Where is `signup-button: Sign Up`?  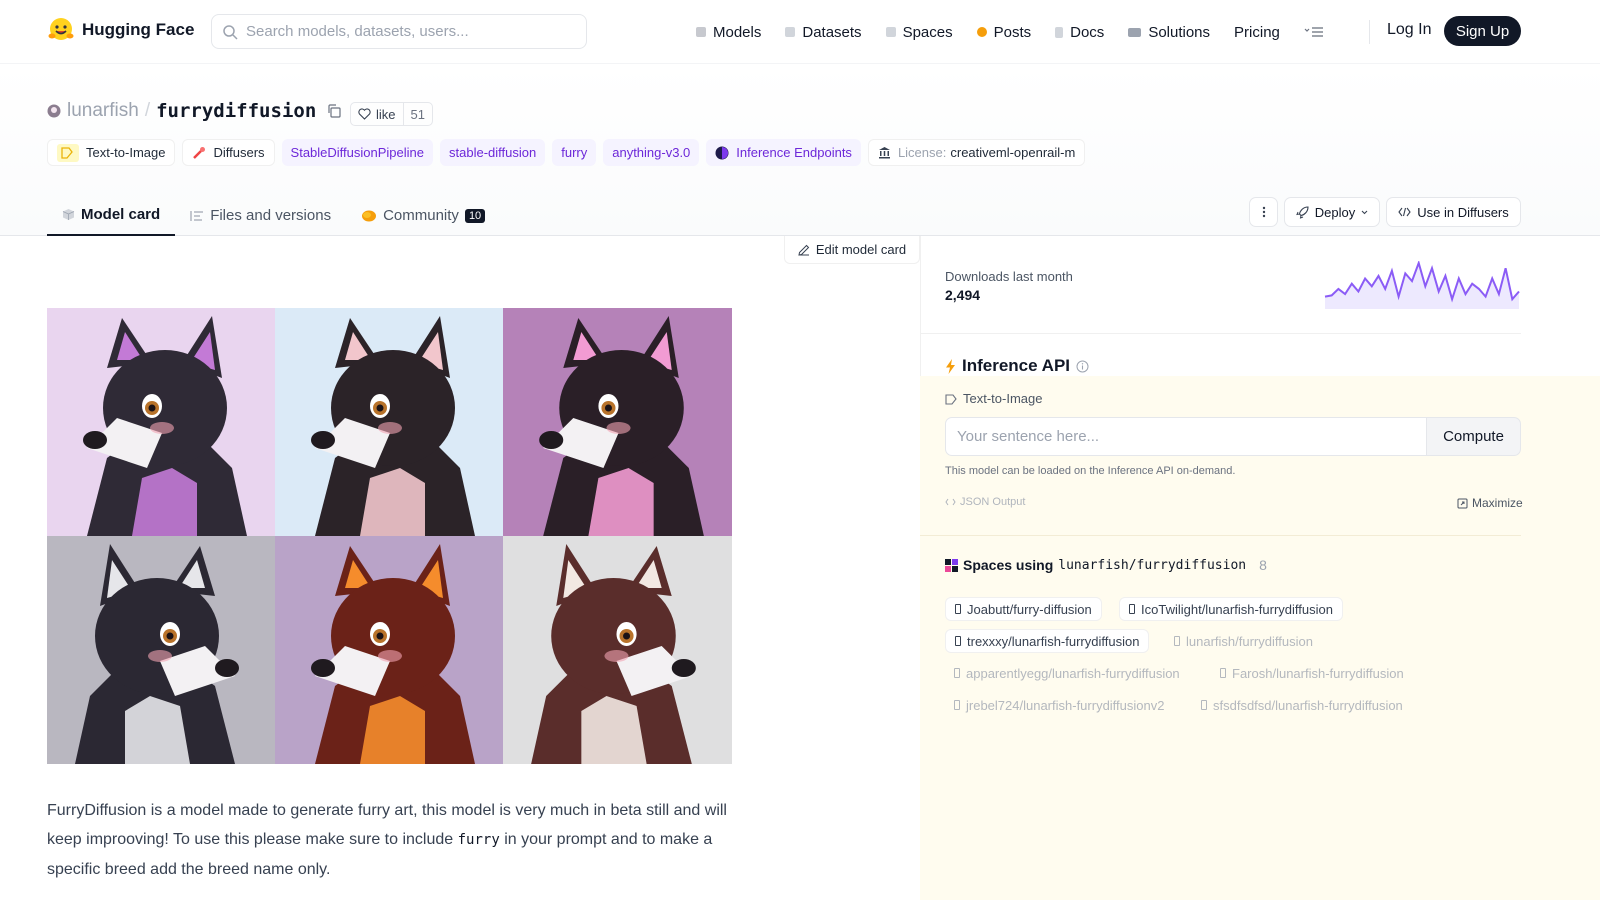
signup-button: Sign Up is located at coordinates (1482, 31).